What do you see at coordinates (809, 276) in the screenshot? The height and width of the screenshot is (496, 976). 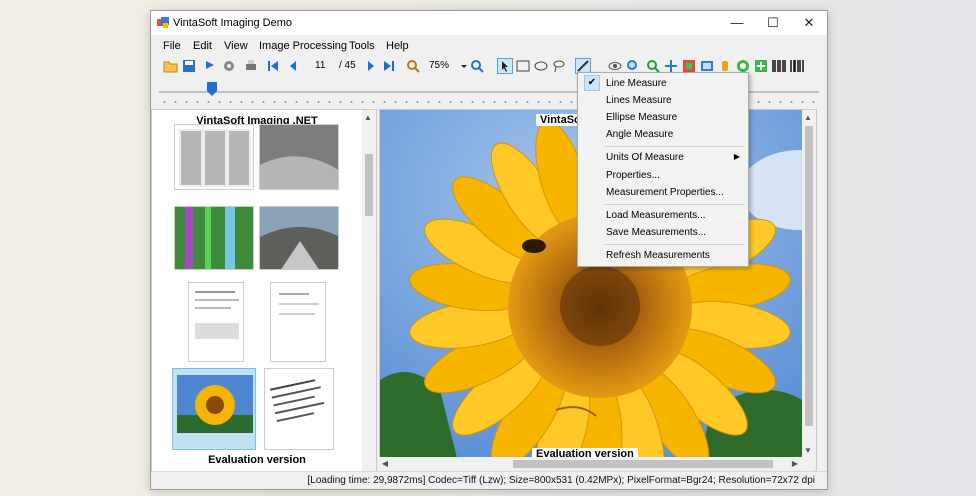 I see `viewer-vscroll-thumb` at bounding box center [809, 276].